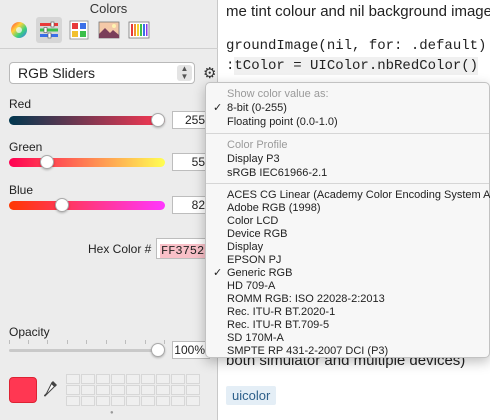 Image resolution: width=490 pixels, height=420 pixels. Describe the element at coordinates (29, 332) in the screenshot. I see `opacity-label: Opacity` at that location.